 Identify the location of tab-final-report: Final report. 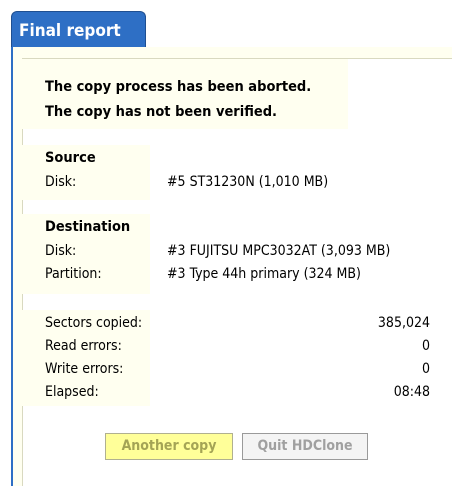
(78, 30).